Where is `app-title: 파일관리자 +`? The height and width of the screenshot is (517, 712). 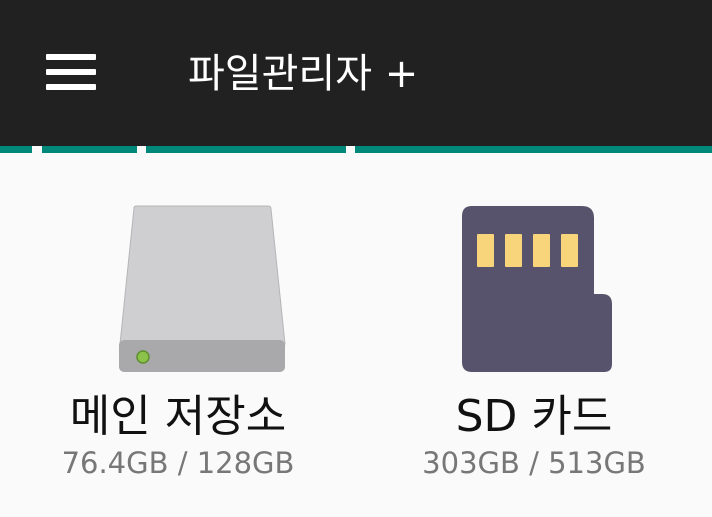 app-title: 파일관리자 + is located at coordinates (303, 74).